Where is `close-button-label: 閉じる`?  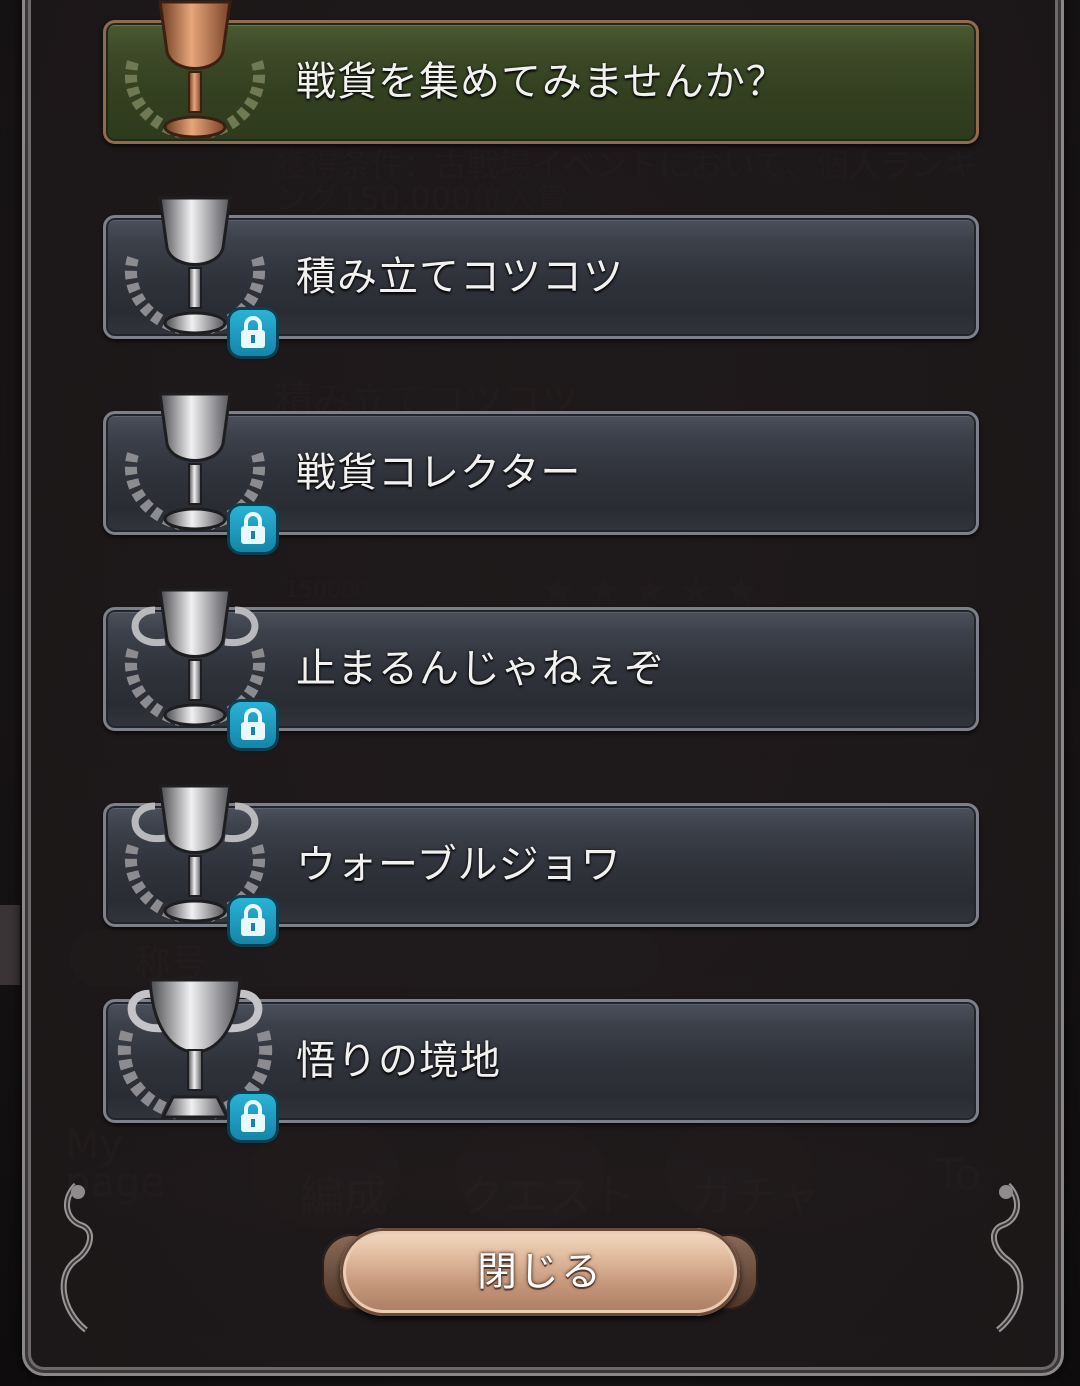
close-button-label: 閉じる is located at coordinates (540, 1272).